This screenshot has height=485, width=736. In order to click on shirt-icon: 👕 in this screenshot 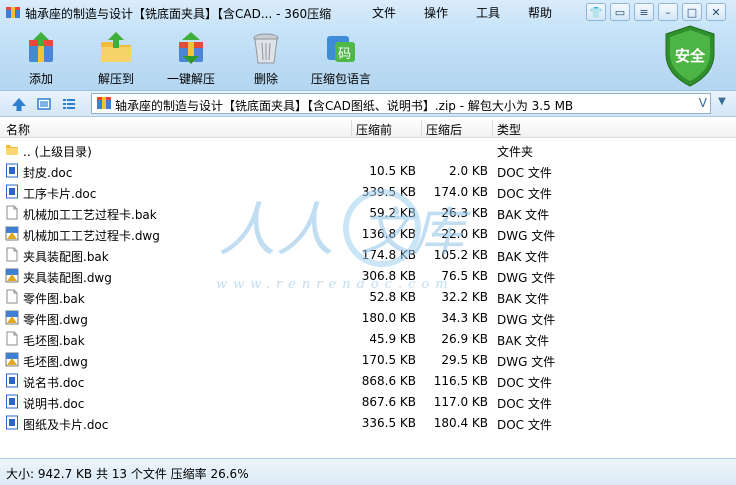, I will do `click(596, 12)`.